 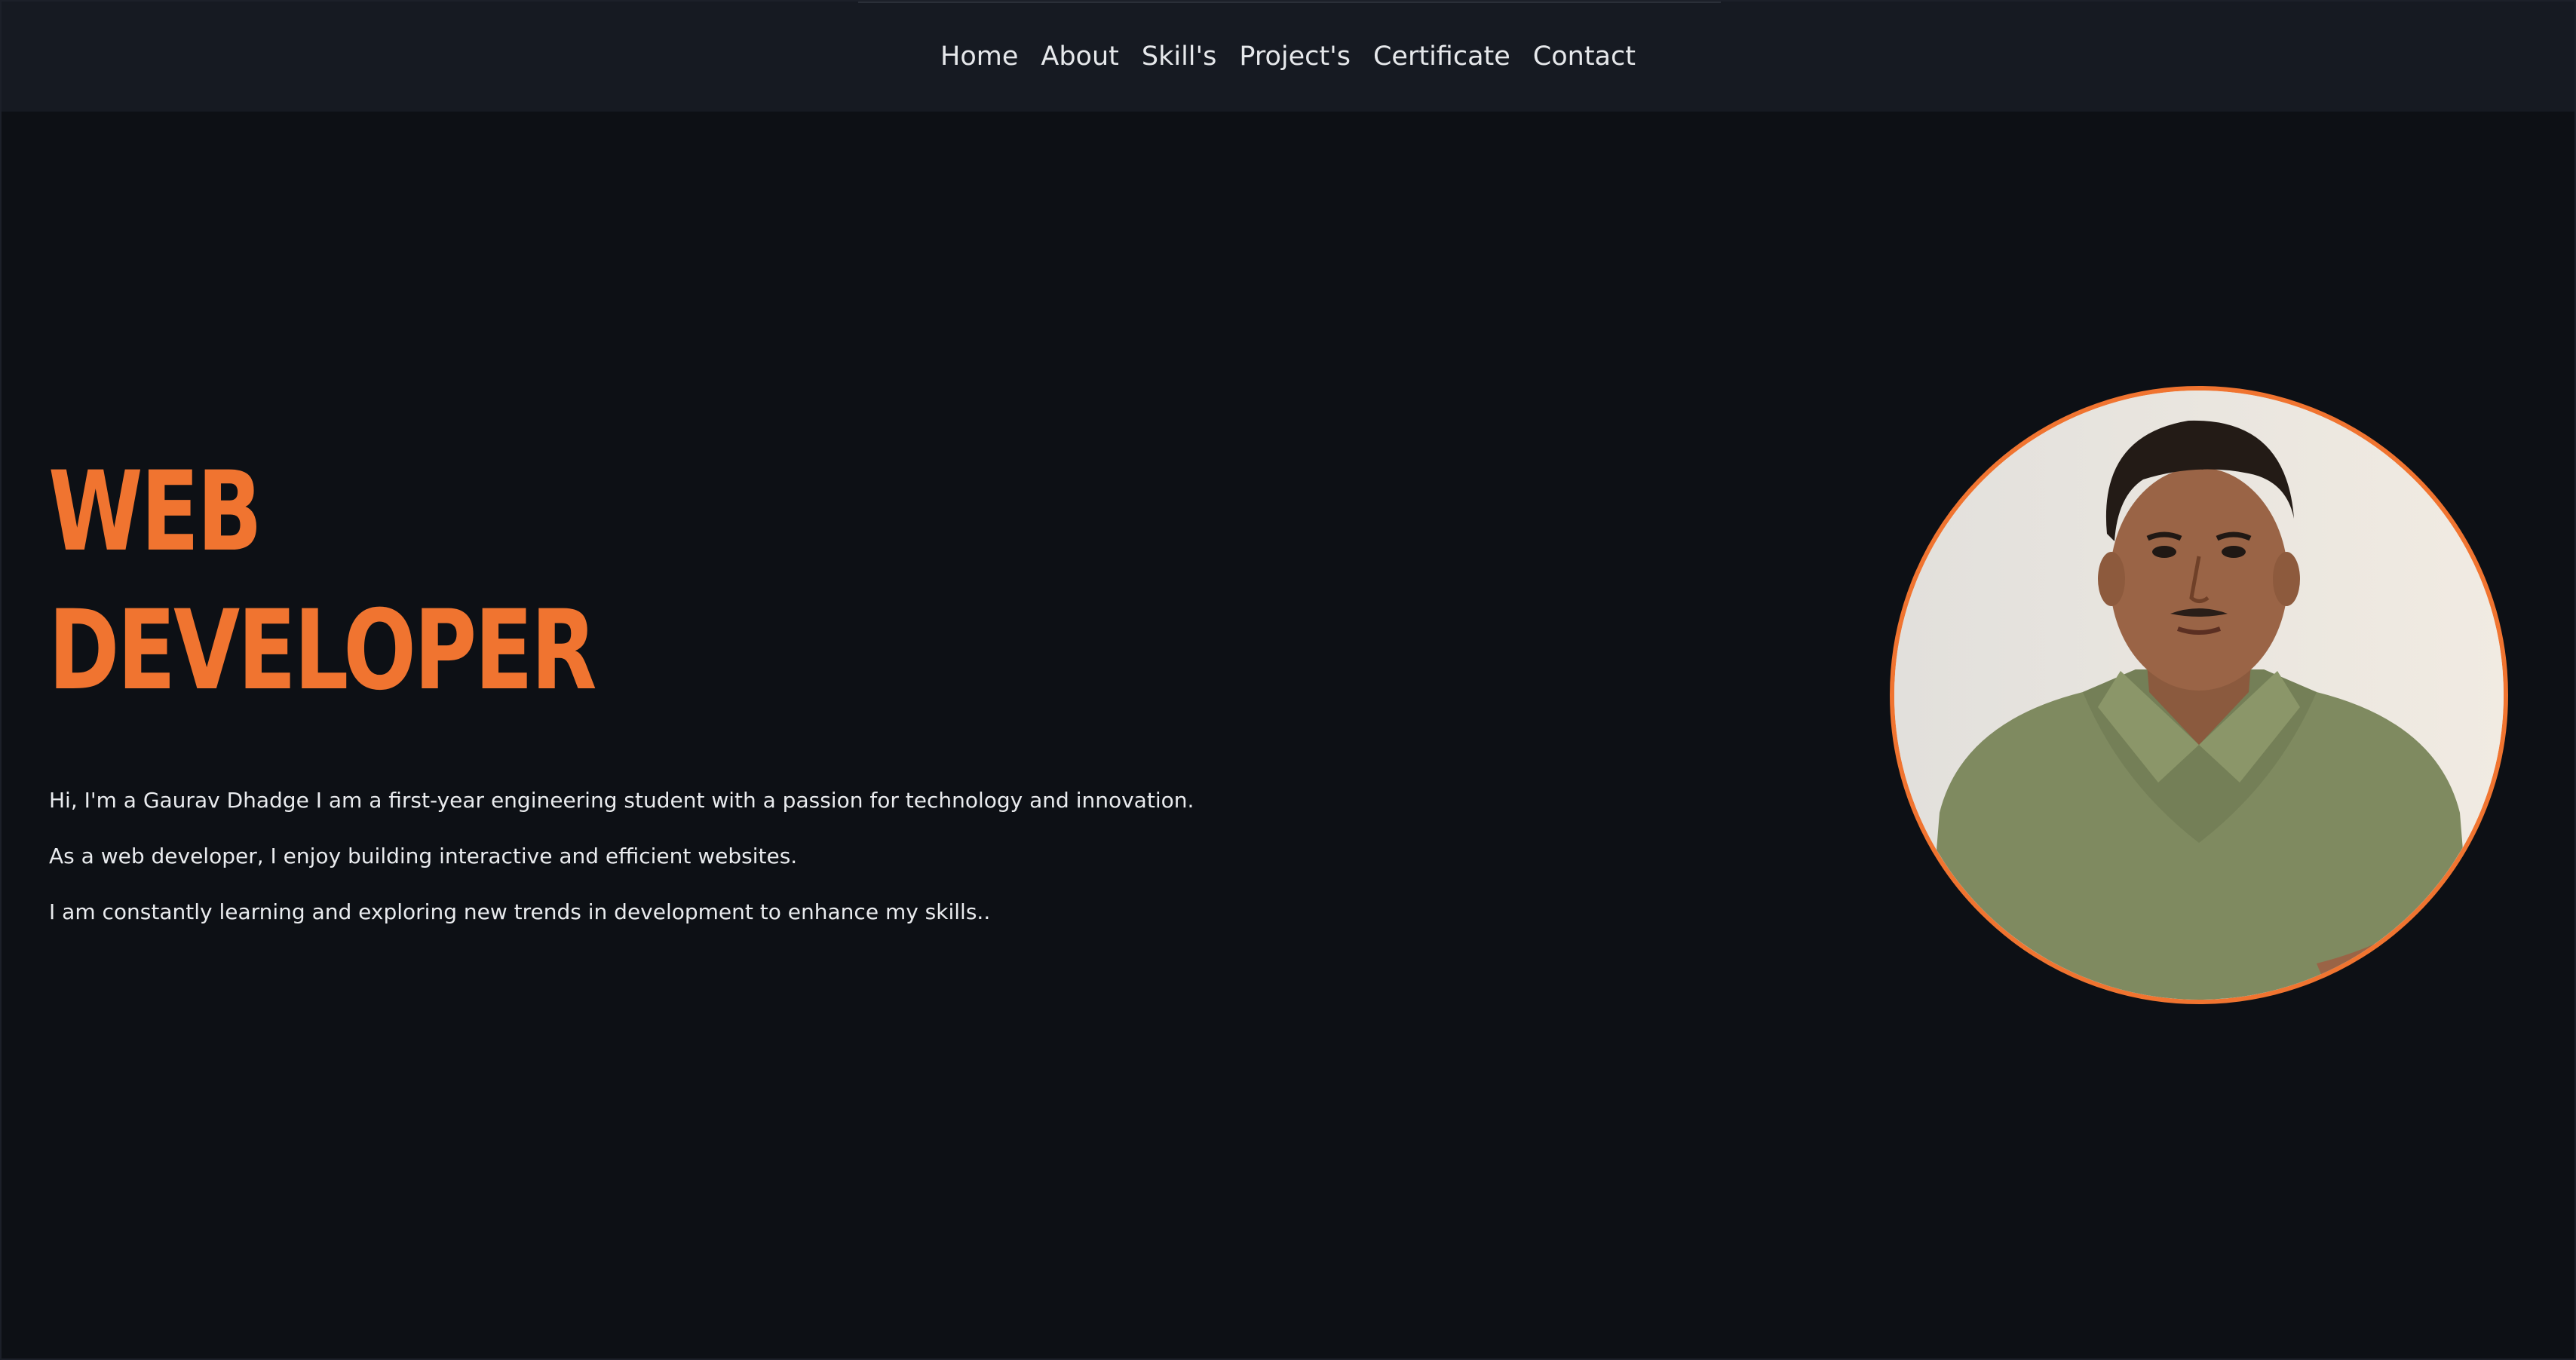 I want to click on nav-skills-link: Skill's, so click(x=1179, y=56).